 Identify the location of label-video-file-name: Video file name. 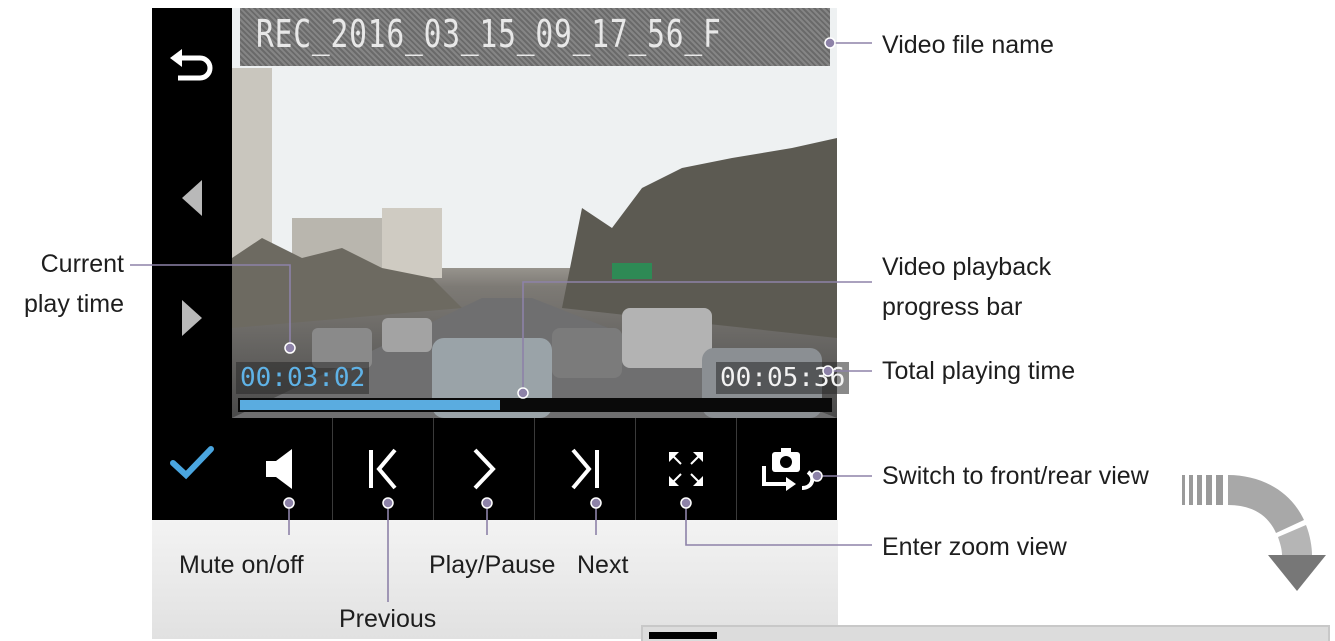
(968, 45).